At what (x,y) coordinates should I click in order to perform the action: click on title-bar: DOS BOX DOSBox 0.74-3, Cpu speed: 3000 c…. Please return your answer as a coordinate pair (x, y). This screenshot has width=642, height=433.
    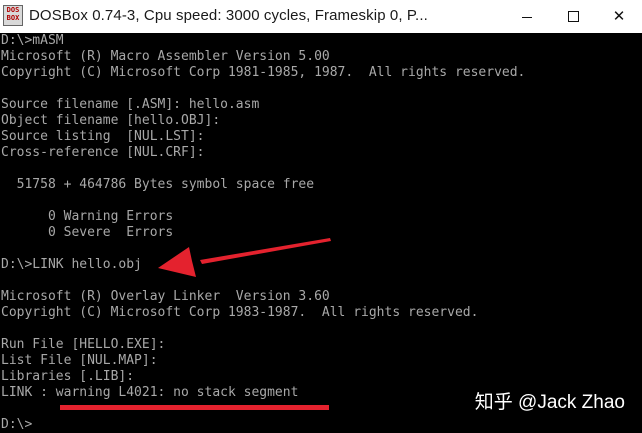
    Looking at the image, I should click on (321, 16).